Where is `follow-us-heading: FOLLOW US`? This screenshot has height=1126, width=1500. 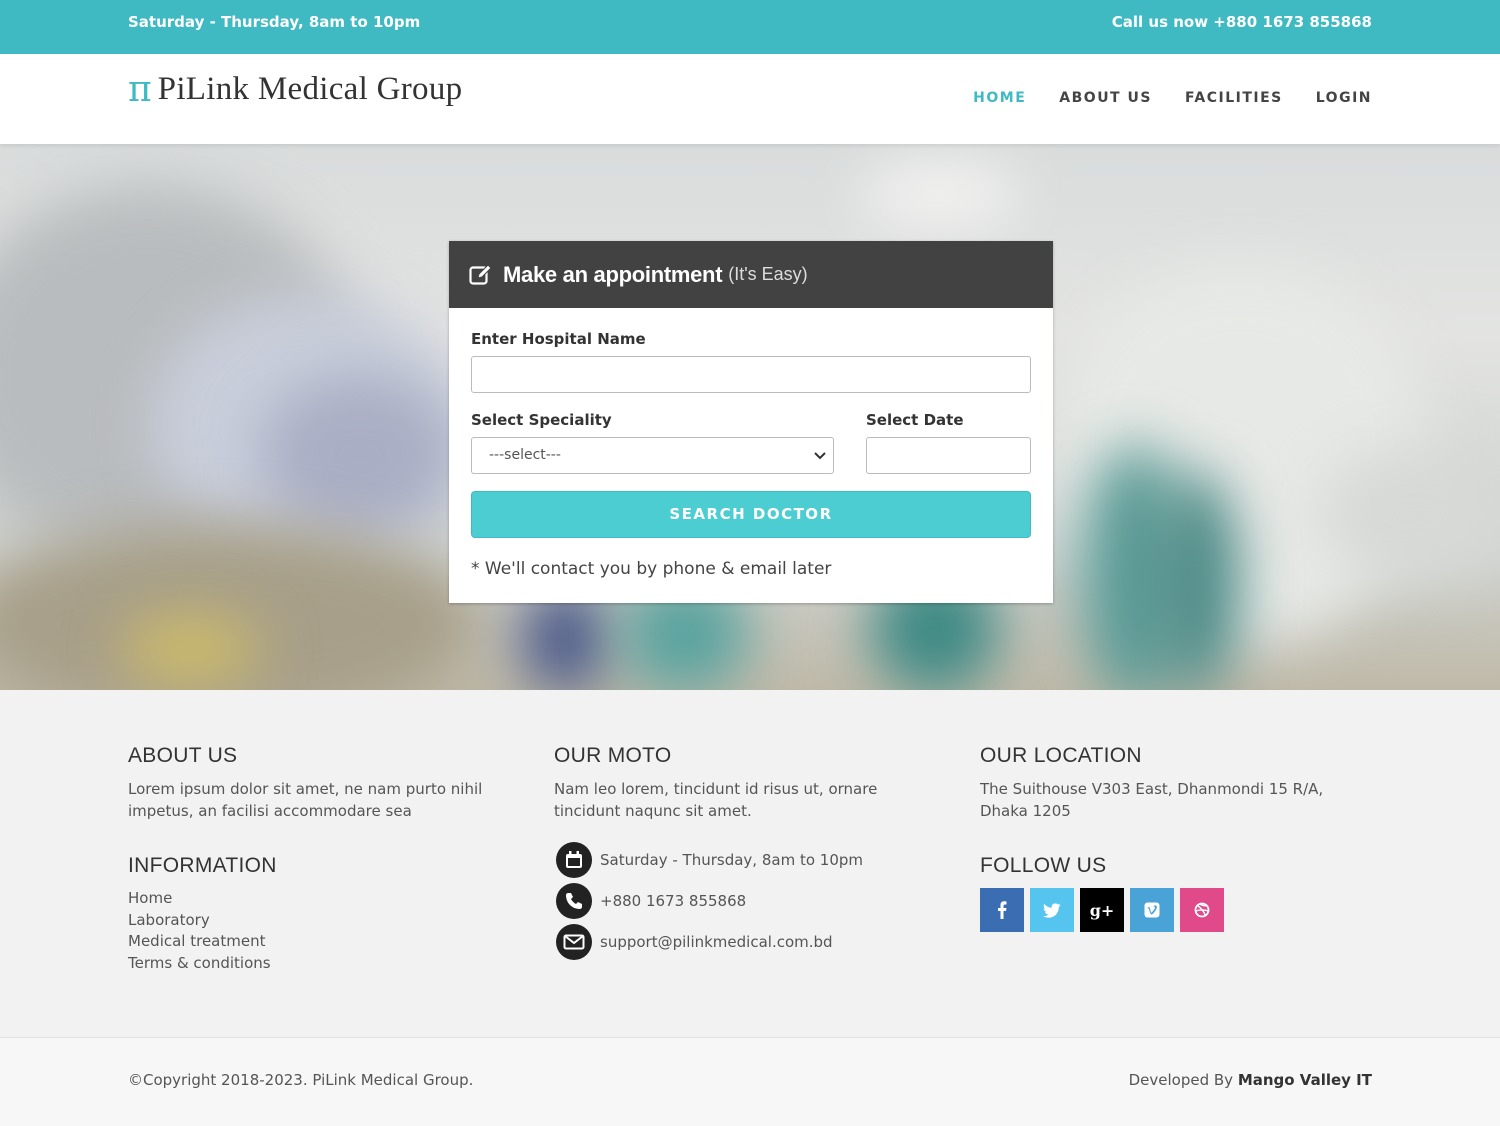
follow-us-heading: FOLLOW US is located at coordinates (1043, 865).